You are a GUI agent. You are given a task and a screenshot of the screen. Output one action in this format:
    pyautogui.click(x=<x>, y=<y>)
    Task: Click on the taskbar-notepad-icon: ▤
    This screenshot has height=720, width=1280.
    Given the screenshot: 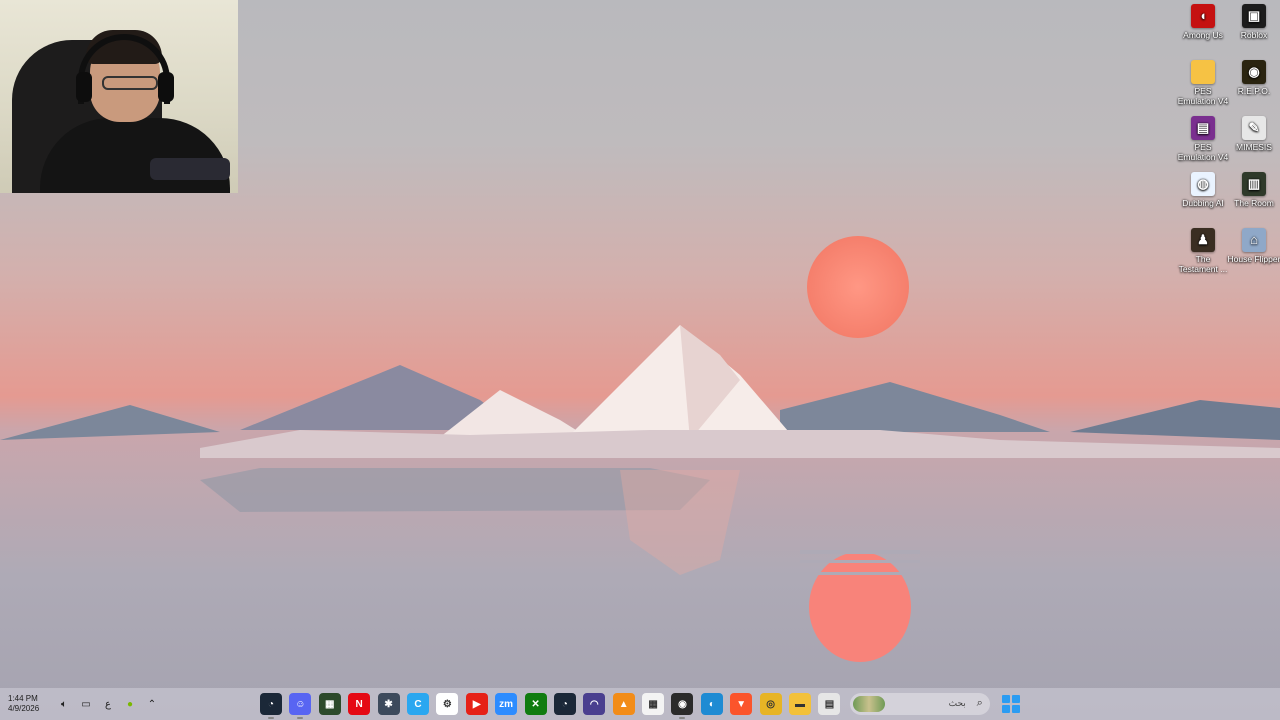 What is the action you would take?
    pyautogui.click(x=829, y=704)
    